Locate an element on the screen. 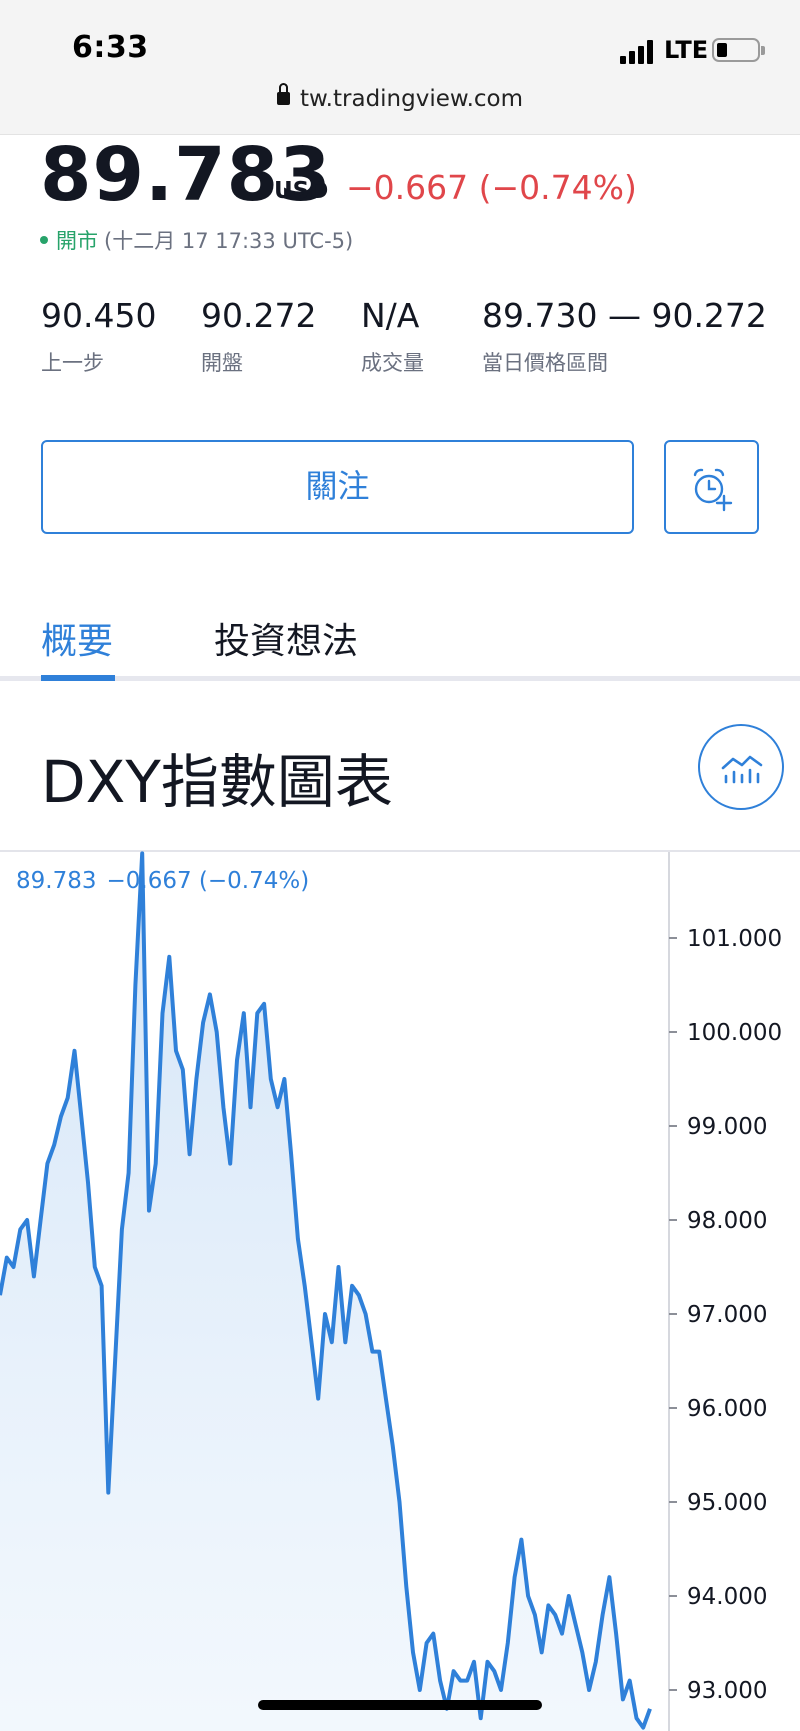 This screenshot has width=800, height=1731. legend-change: −0.667 (−0.74%) is located at coordinates (208, 881).